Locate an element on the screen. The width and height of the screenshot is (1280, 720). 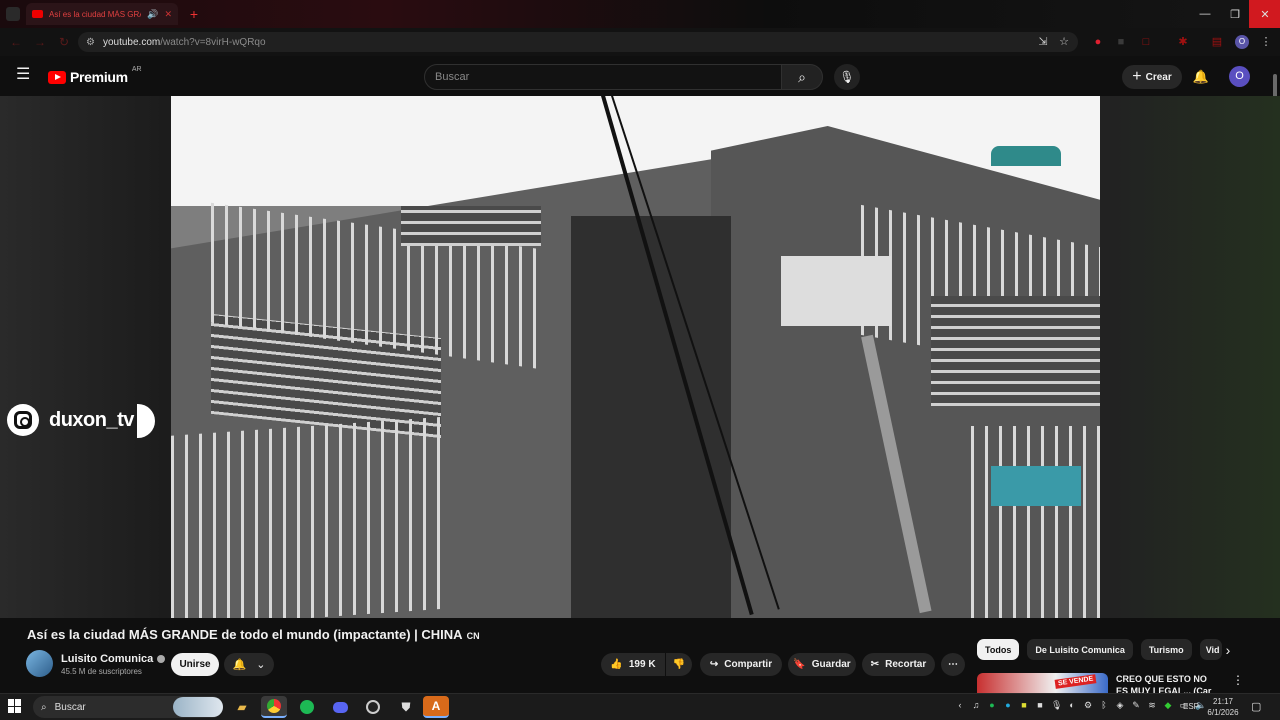
filter-chips: Todos De Luisito Comunica Turismo Vid is located at coordinates (1099, 649).